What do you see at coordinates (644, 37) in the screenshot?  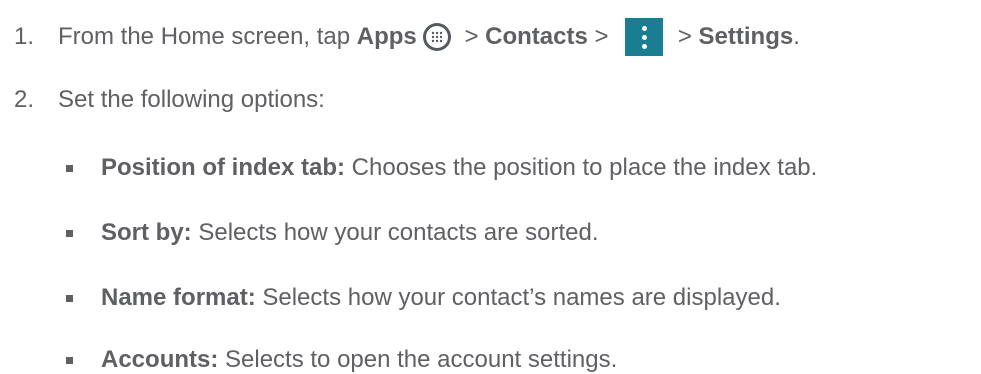 I see `overflow-menu-icon` at bounding box center [644, 37].